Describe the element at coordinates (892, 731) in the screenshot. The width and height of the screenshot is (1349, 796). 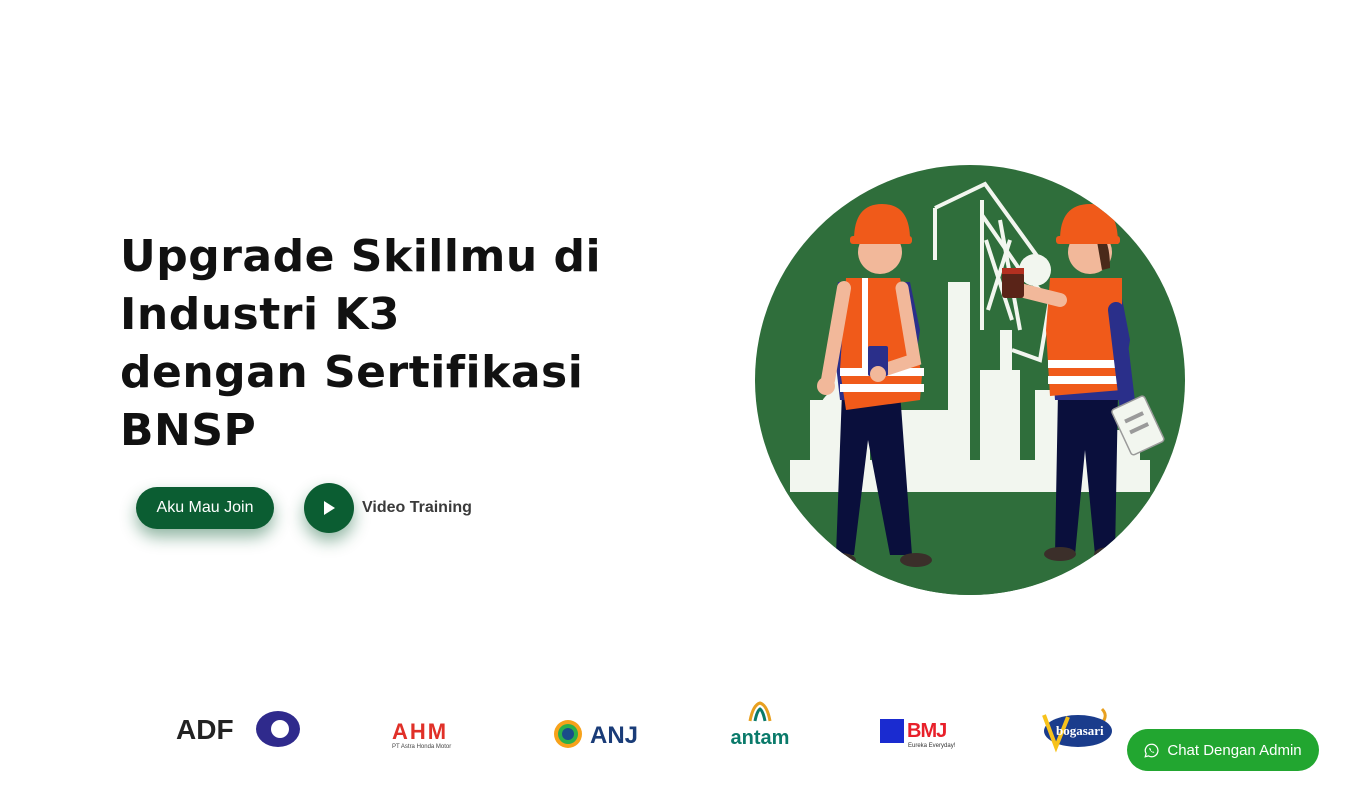
I see `bmj-mark` at that location.